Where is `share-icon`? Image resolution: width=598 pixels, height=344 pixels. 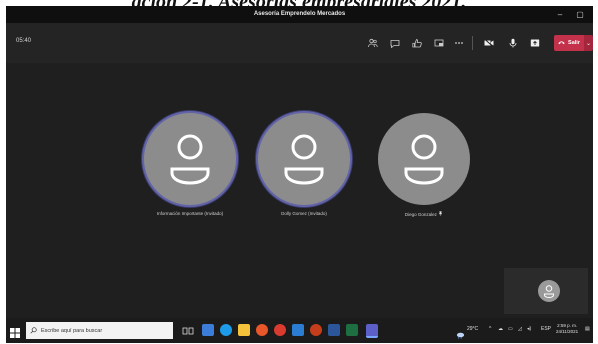 share-icon is located at coordinates (535, 43).